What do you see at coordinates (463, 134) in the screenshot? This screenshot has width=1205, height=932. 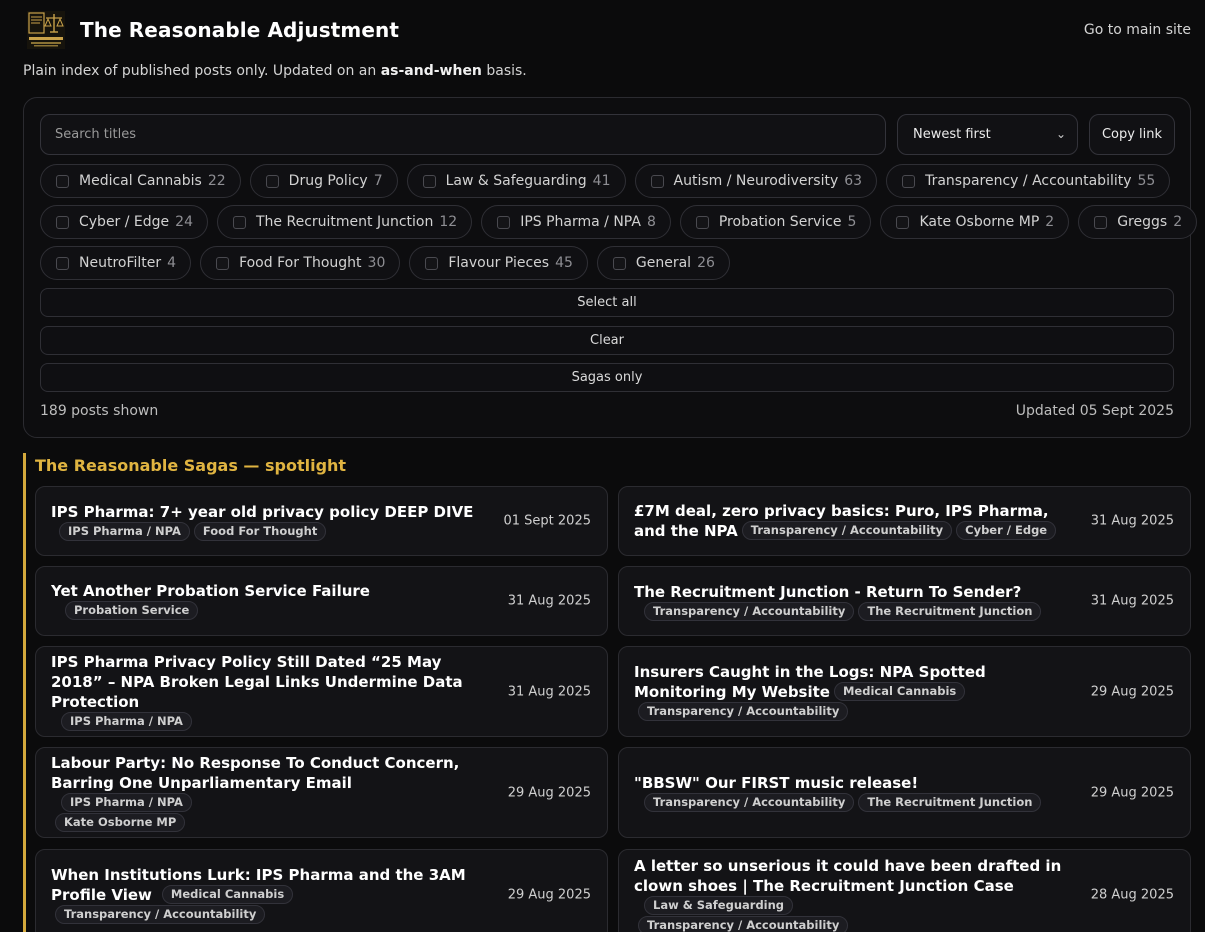 I see `search-input: Search titles` at bounding box center [463, 134].